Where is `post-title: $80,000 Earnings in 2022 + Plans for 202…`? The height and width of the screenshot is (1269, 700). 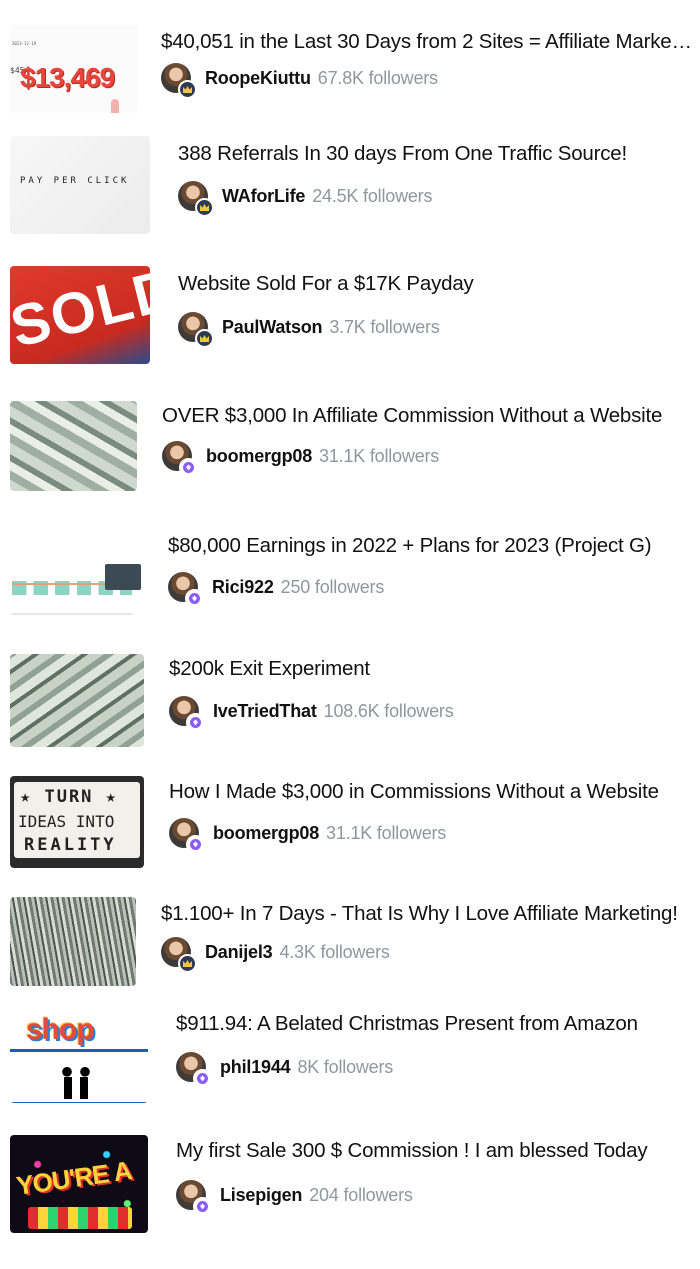
post-title: $80,000 Earnings in 2022 + Plans for 202… is located at coordinates (431, 546).